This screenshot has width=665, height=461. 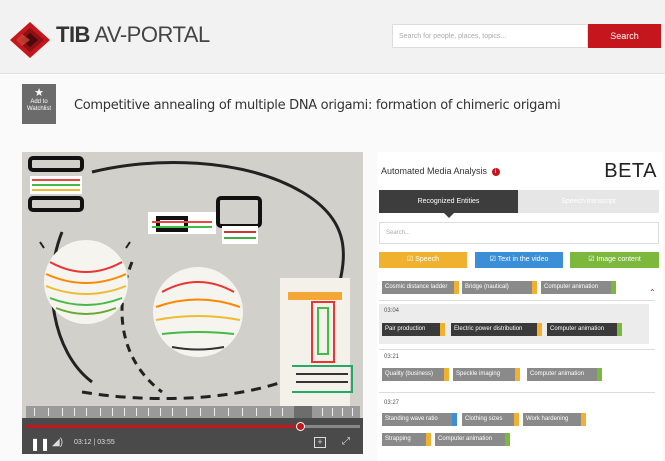 What do you see at coordinates (392, 311) in the screenshot?
I see `segment-time: 03:04` at bounding box center [392, 311].